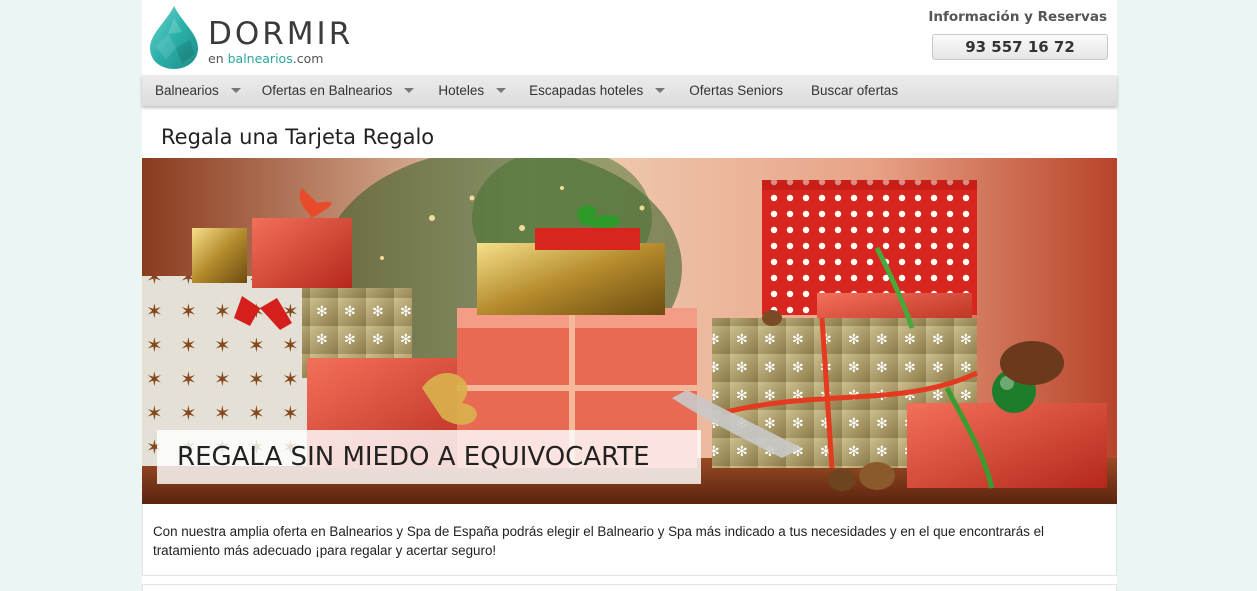  I want to click on nav-label: Balnearios, so click(187, 90).